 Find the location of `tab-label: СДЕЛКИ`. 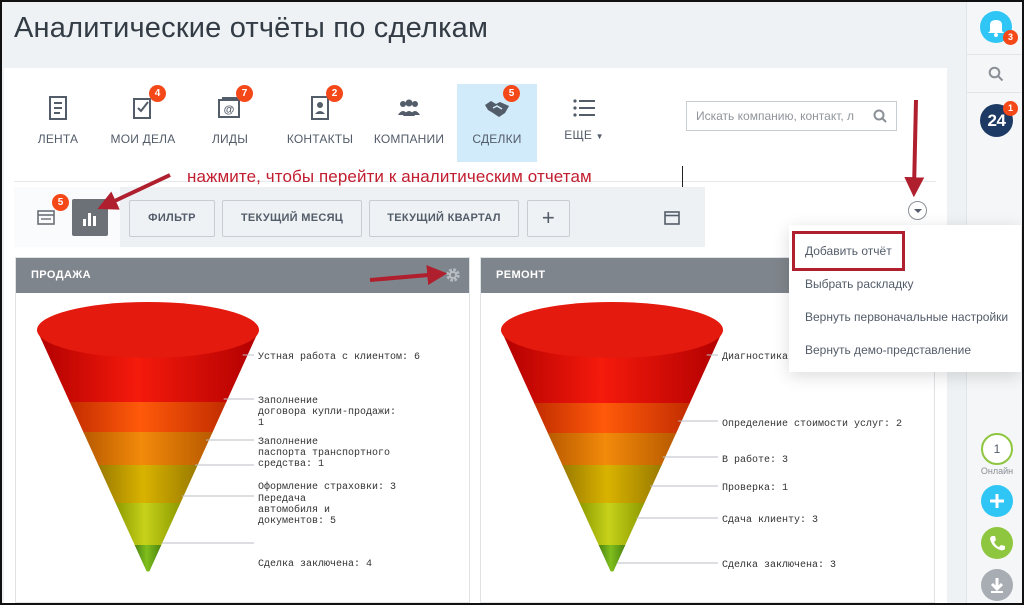

tab-label: СДЕЛКИ is located at coordinates (497, 139).